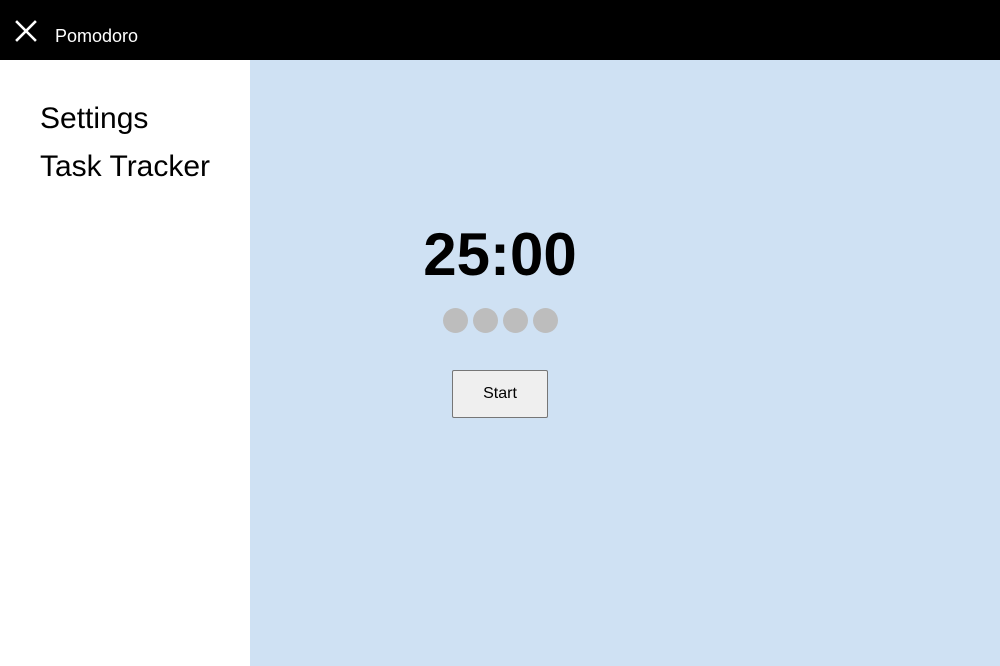 This screenshot has height=666, width=1000. I want to click on app-title: Pomodoro, so click(97, 36).